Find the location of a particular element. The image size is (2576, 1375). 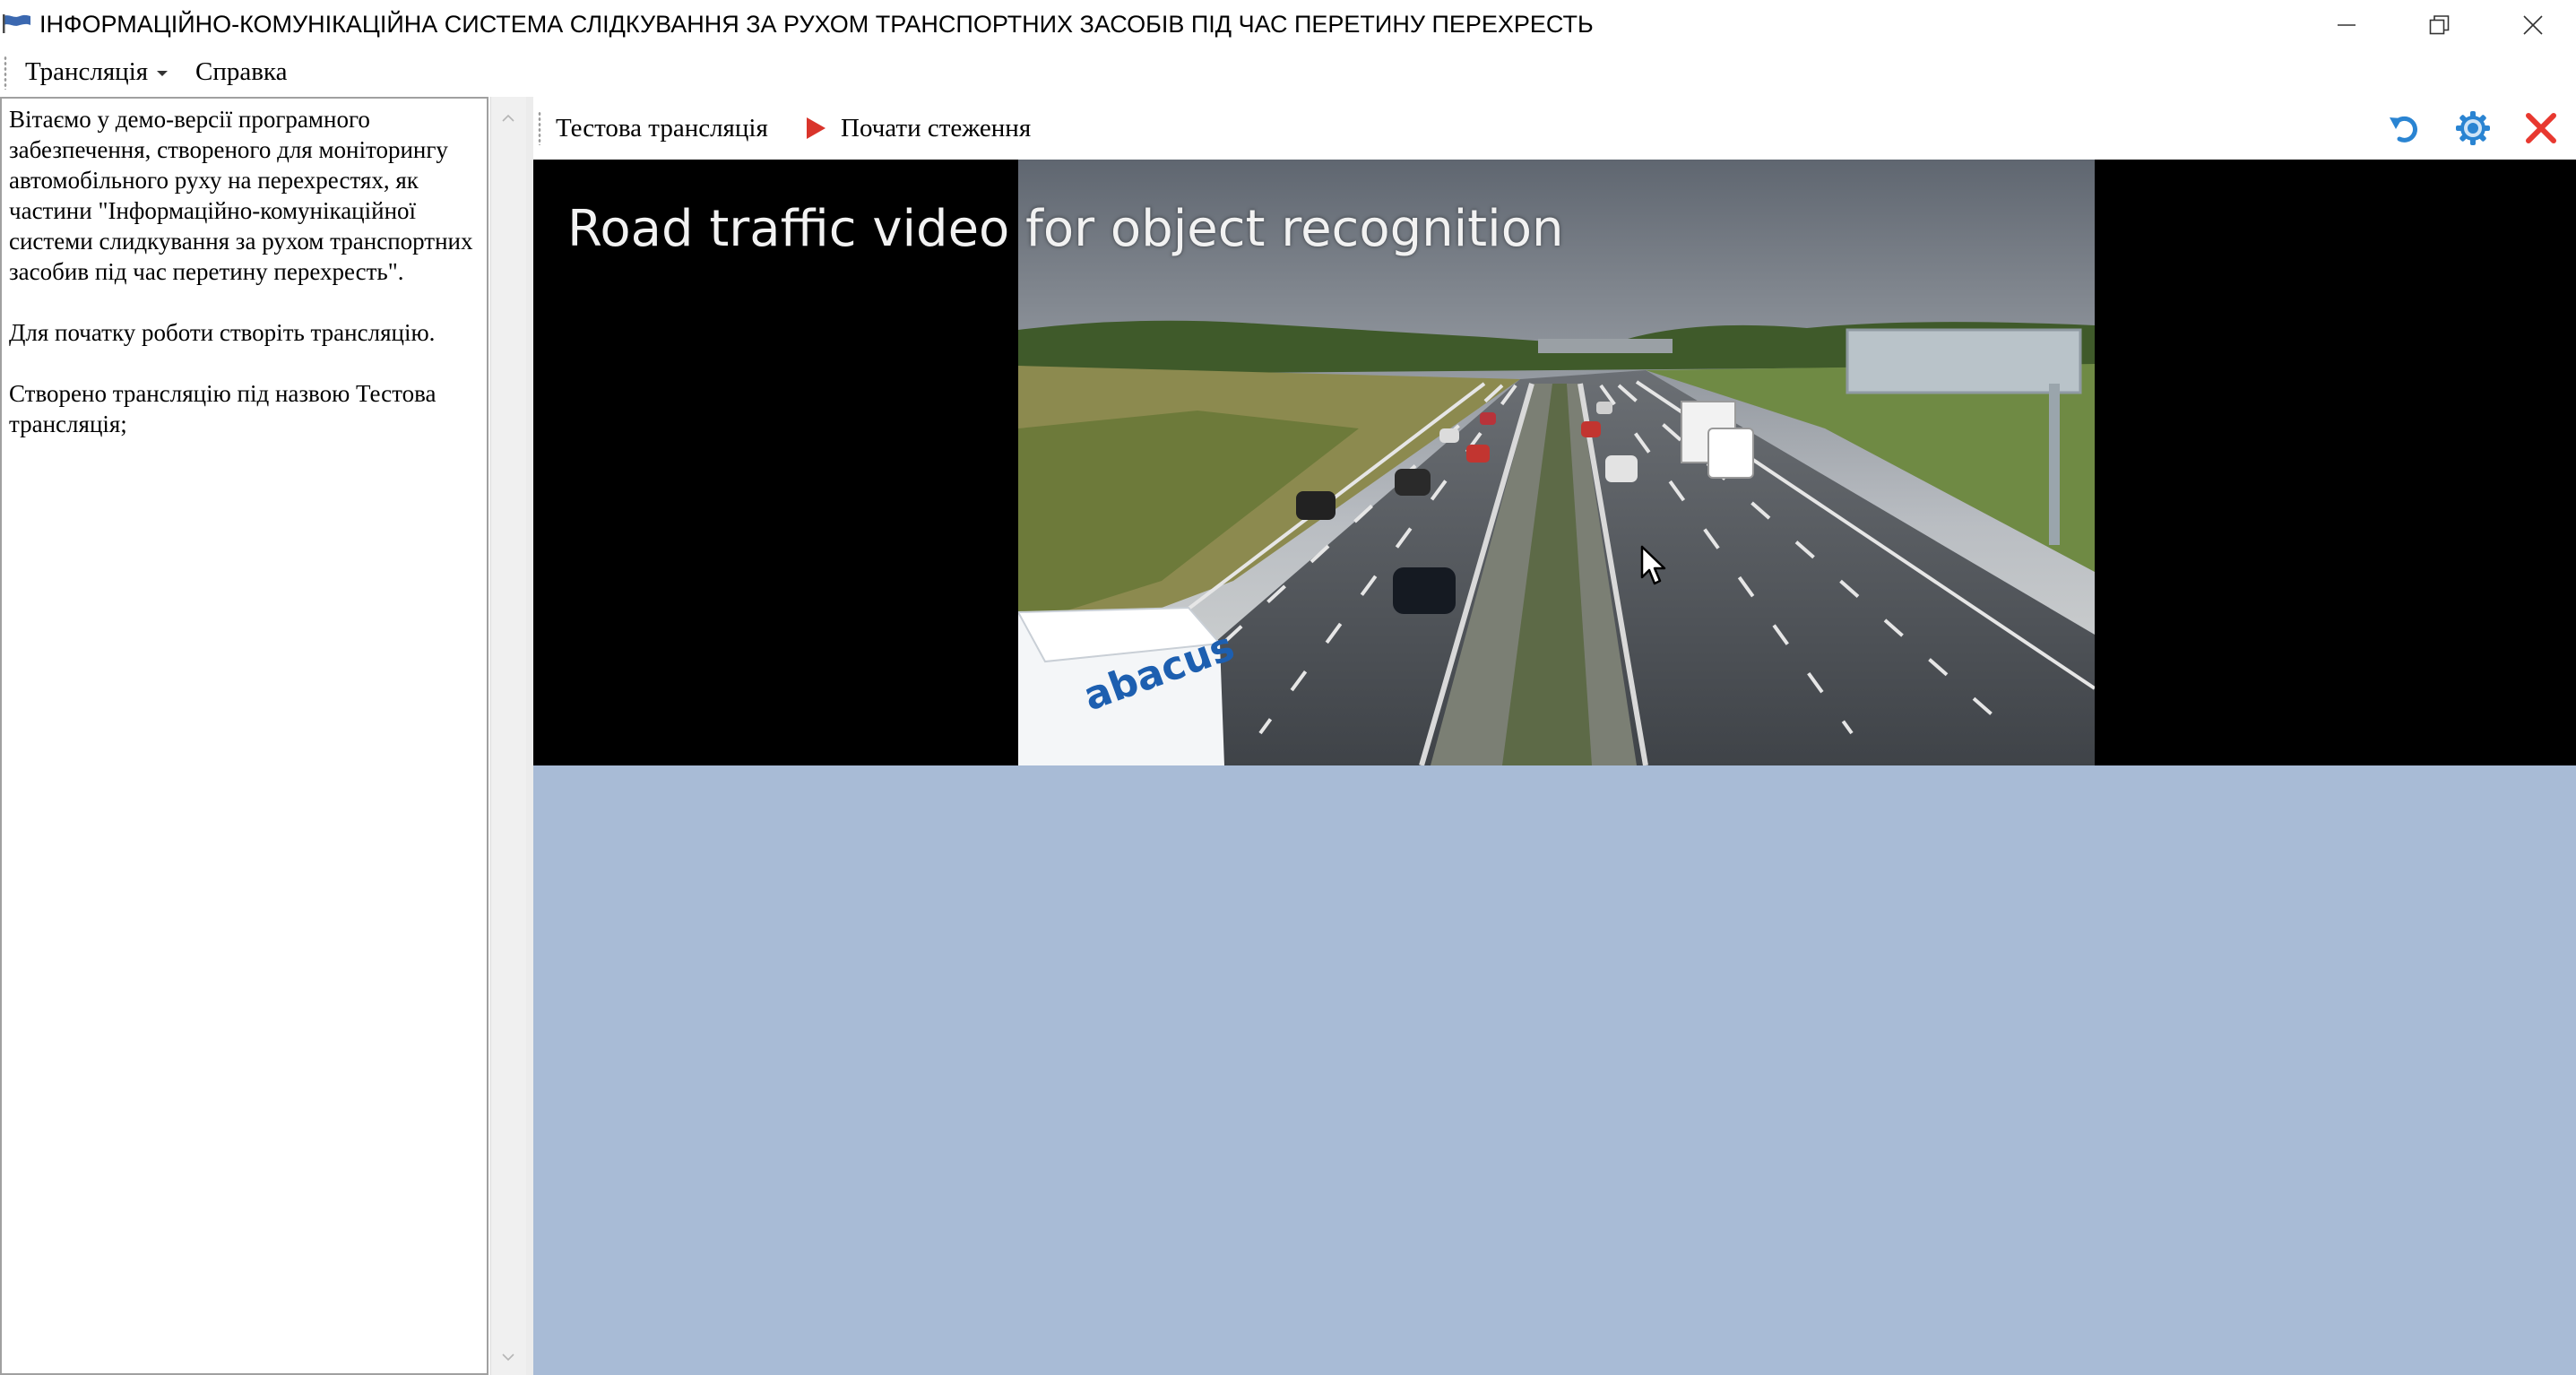

gear-icon is located at coordinates (2473, 128).